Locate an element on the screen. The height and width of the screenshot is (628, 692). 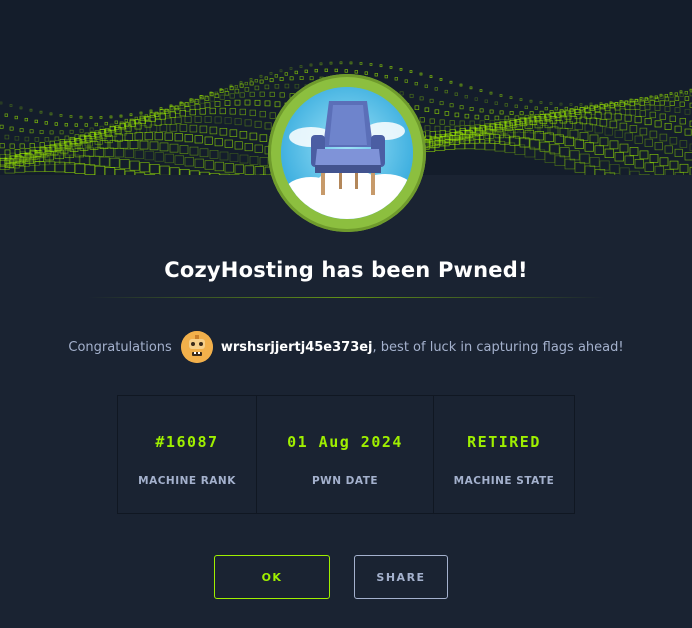
machine-avatar is located at coordinates (347, 153).